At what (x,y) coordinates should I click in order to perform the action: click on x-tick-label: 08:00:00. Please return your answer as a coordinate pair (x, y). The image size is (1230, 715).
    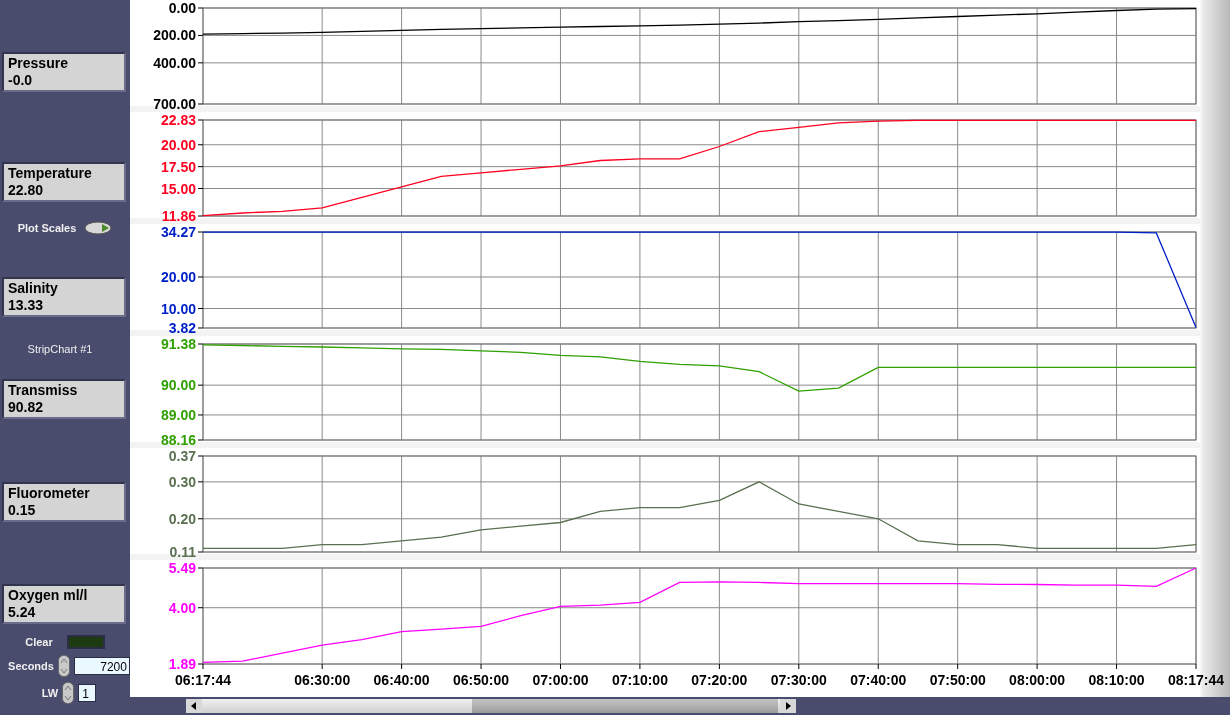
    Looking at the image, I should click on (1037, 680).